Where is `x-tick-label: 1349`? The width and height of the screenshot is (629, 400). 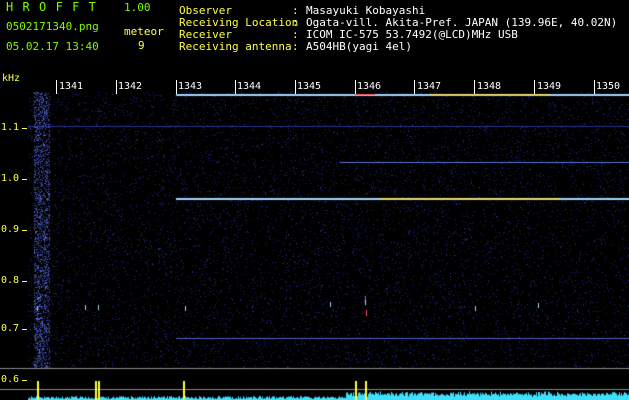 x-tick-label: 1349 is located at coordinates (549, 86).